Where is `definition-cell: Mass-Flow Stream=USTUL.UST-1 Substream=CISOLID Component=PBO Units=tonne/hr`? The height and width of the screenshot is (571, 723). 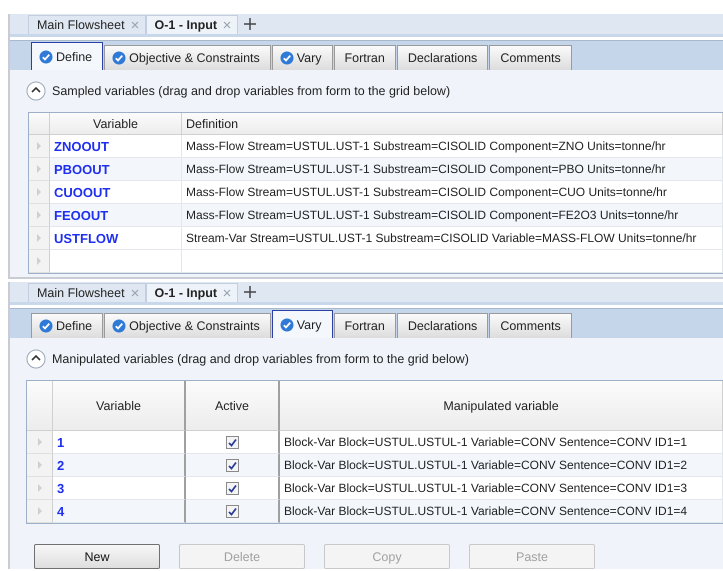 definition-cell: Mass-Flow Stream=USTUL.UST-1 Substream=CISOLID Component=PBO Units=tonne/hr is located at coordinates (452, 169).